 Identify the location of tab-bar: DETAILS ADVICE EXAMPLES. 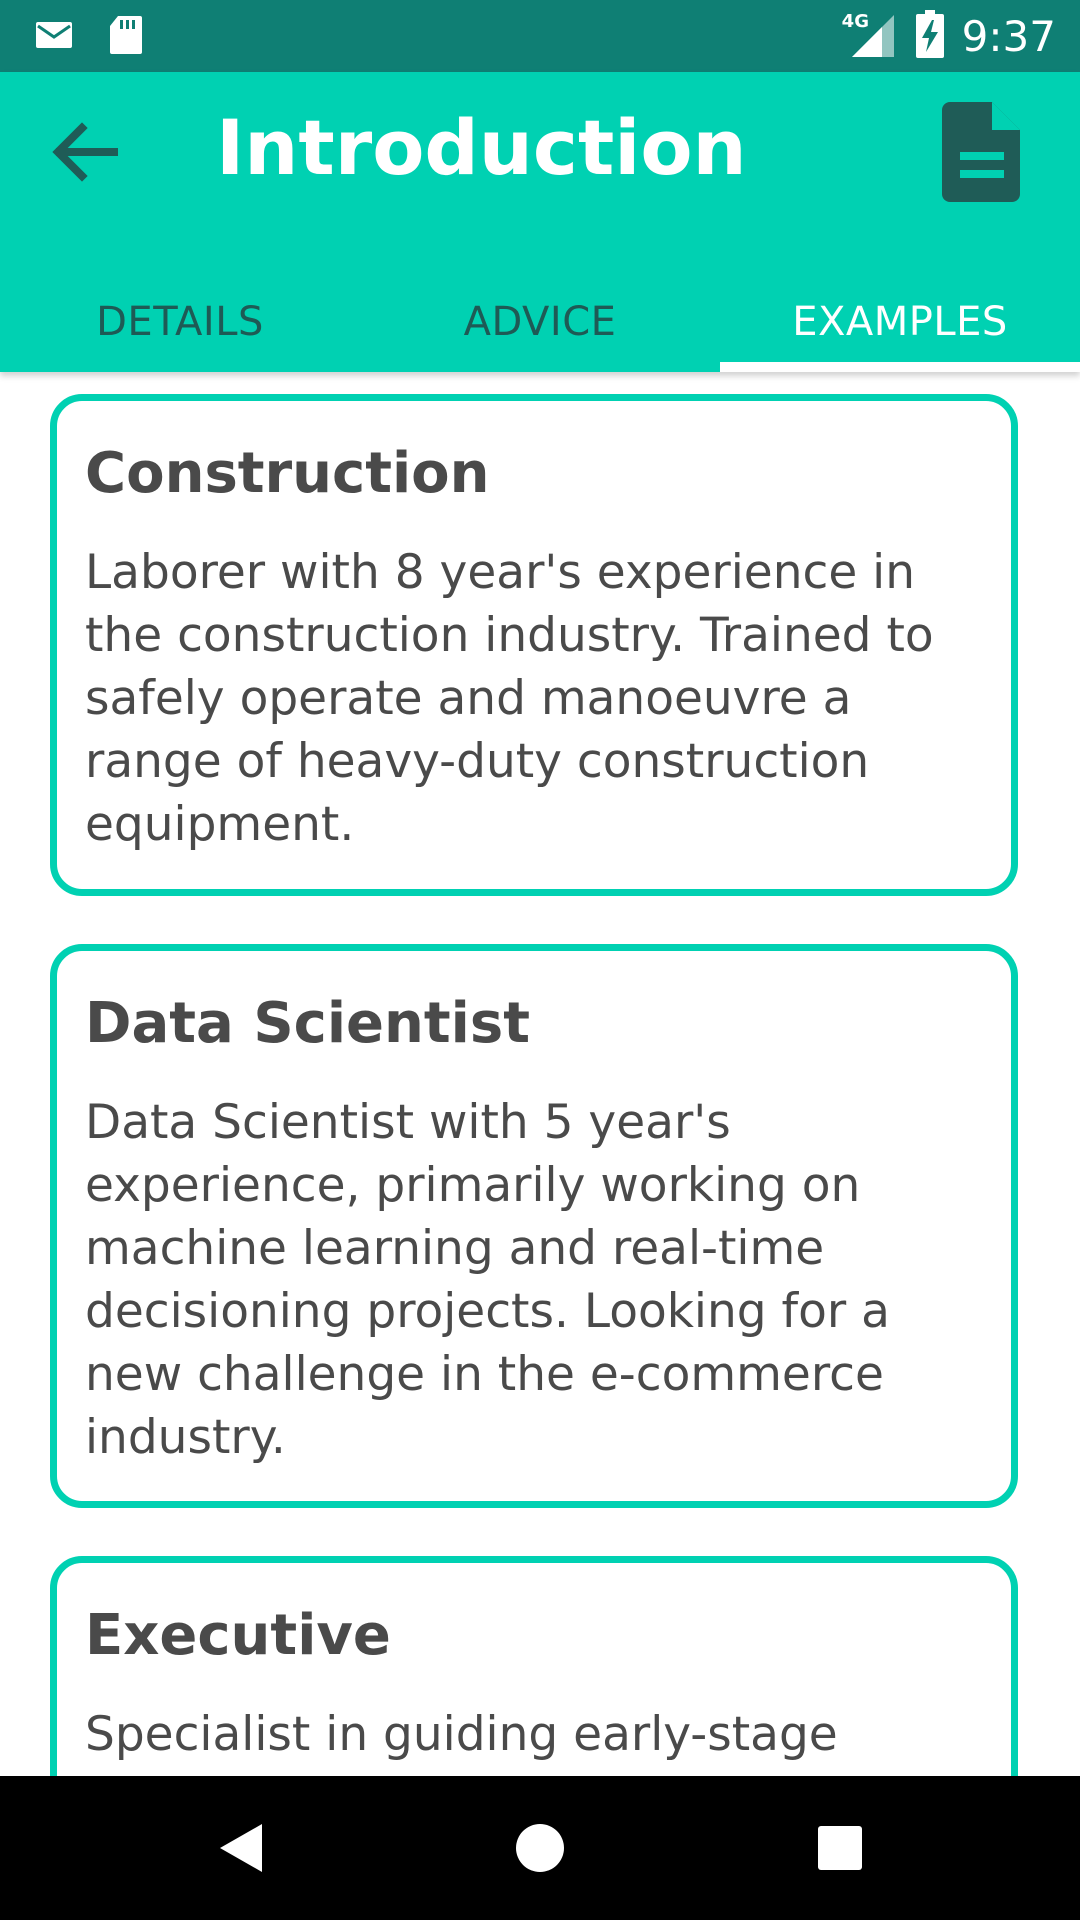
(540, 327).